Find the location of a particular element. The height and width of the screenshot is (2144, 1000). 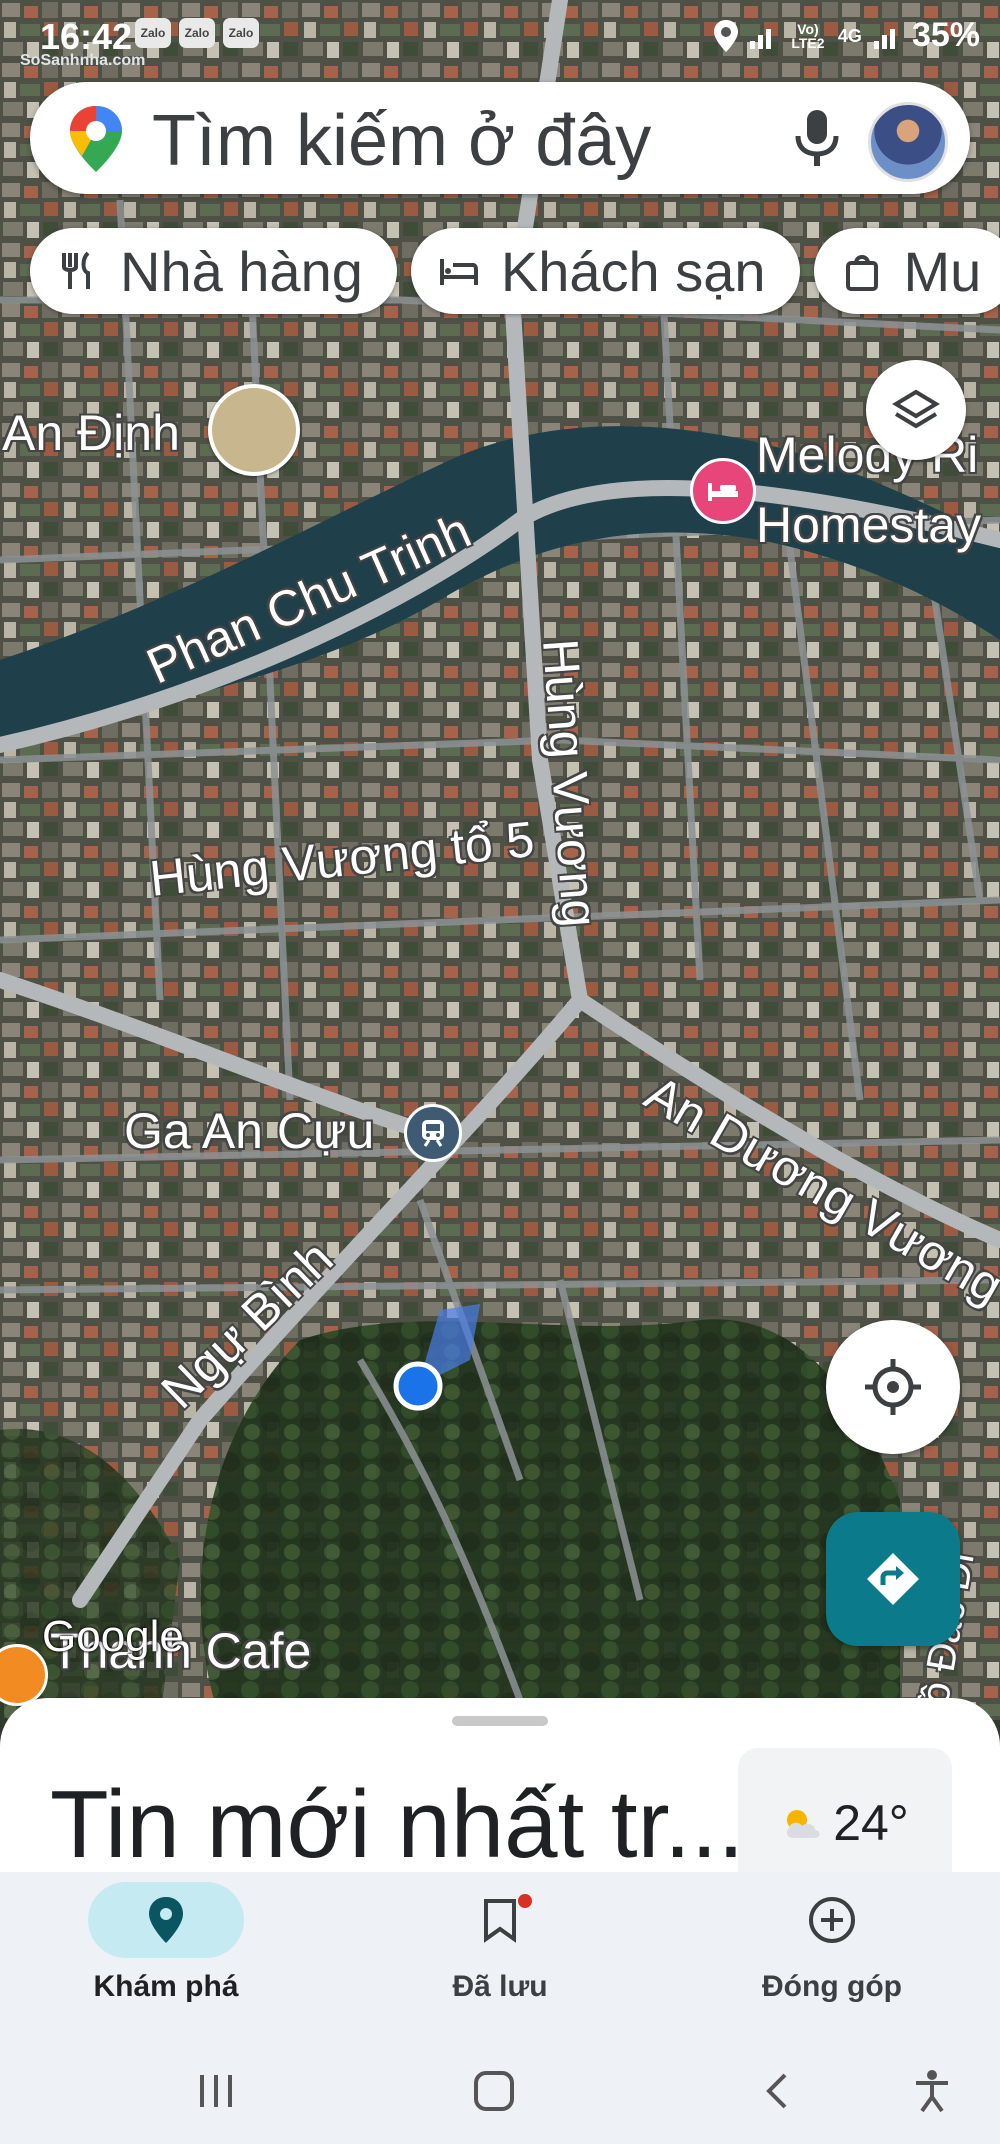

shopping-bag-icon is located at coordinates (861, 273).